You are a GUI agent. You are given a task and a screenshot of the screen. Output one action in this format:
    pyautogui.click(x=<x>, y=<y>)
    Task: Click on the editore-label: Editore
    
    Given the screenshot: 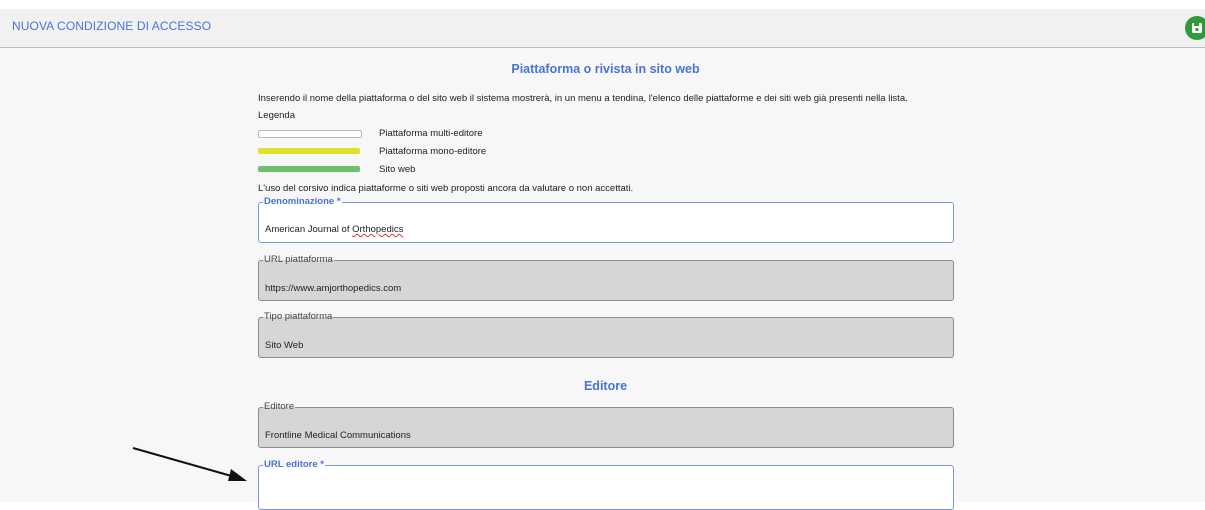 What is the action you would take?
    pyautogui.click(x=279, y=406)
    